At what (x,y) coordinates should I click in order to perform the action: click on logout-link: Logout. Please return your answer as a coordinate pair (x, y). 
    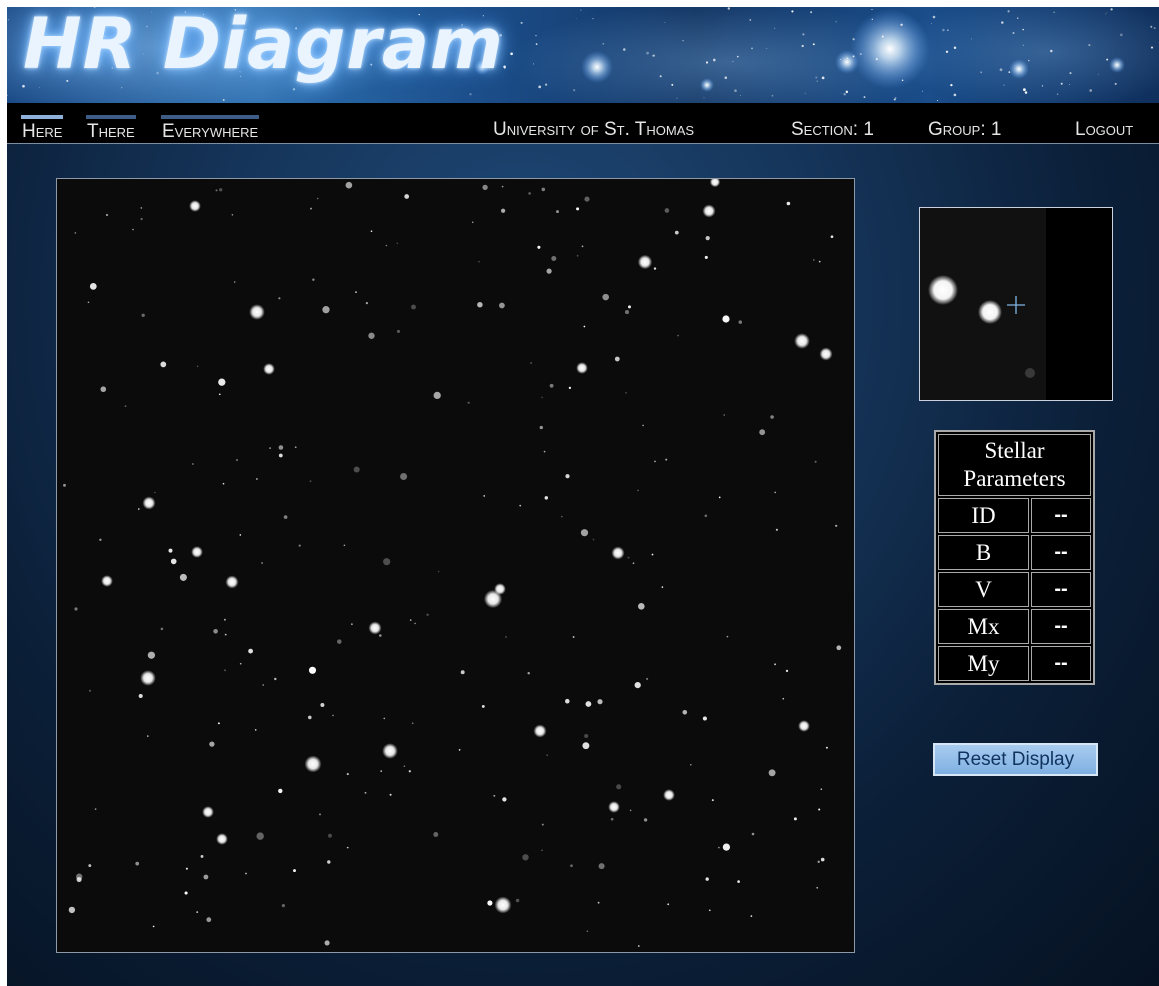
    Looking at the image, I should click on (1104, 130).